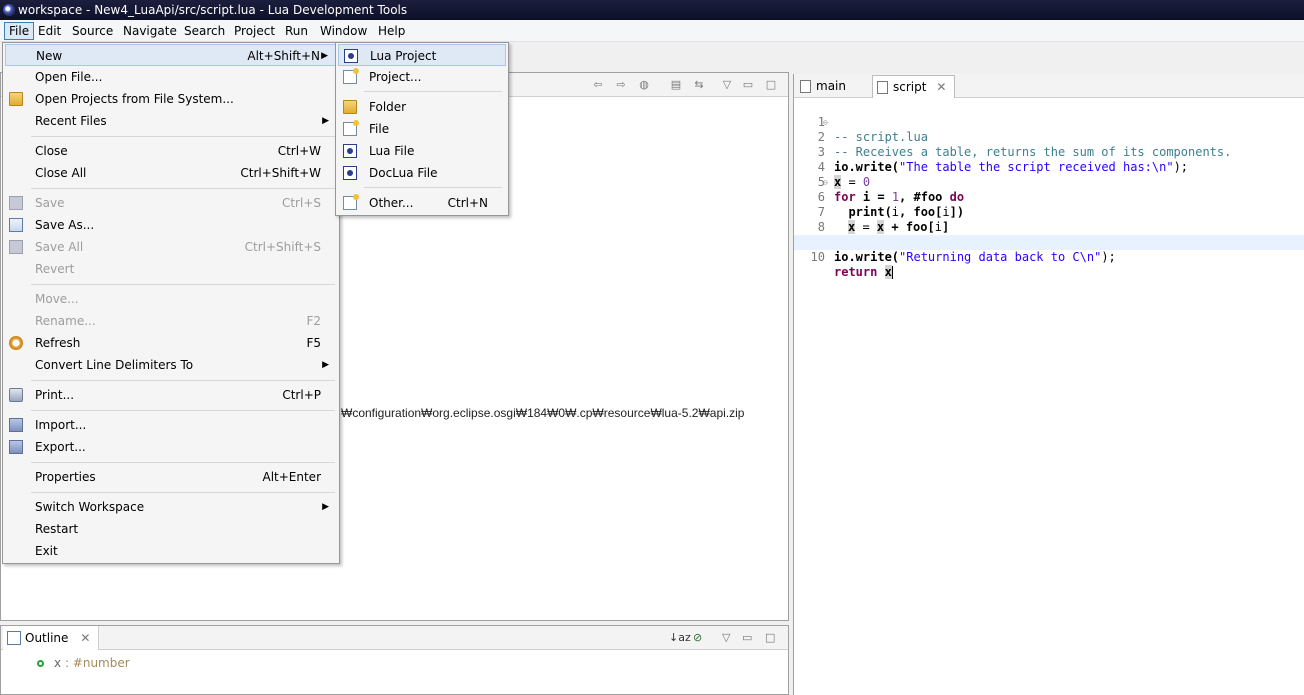 This screenshot has height=695, width=1304. I want to click on submenu-item-file: File, so click(422, 129).